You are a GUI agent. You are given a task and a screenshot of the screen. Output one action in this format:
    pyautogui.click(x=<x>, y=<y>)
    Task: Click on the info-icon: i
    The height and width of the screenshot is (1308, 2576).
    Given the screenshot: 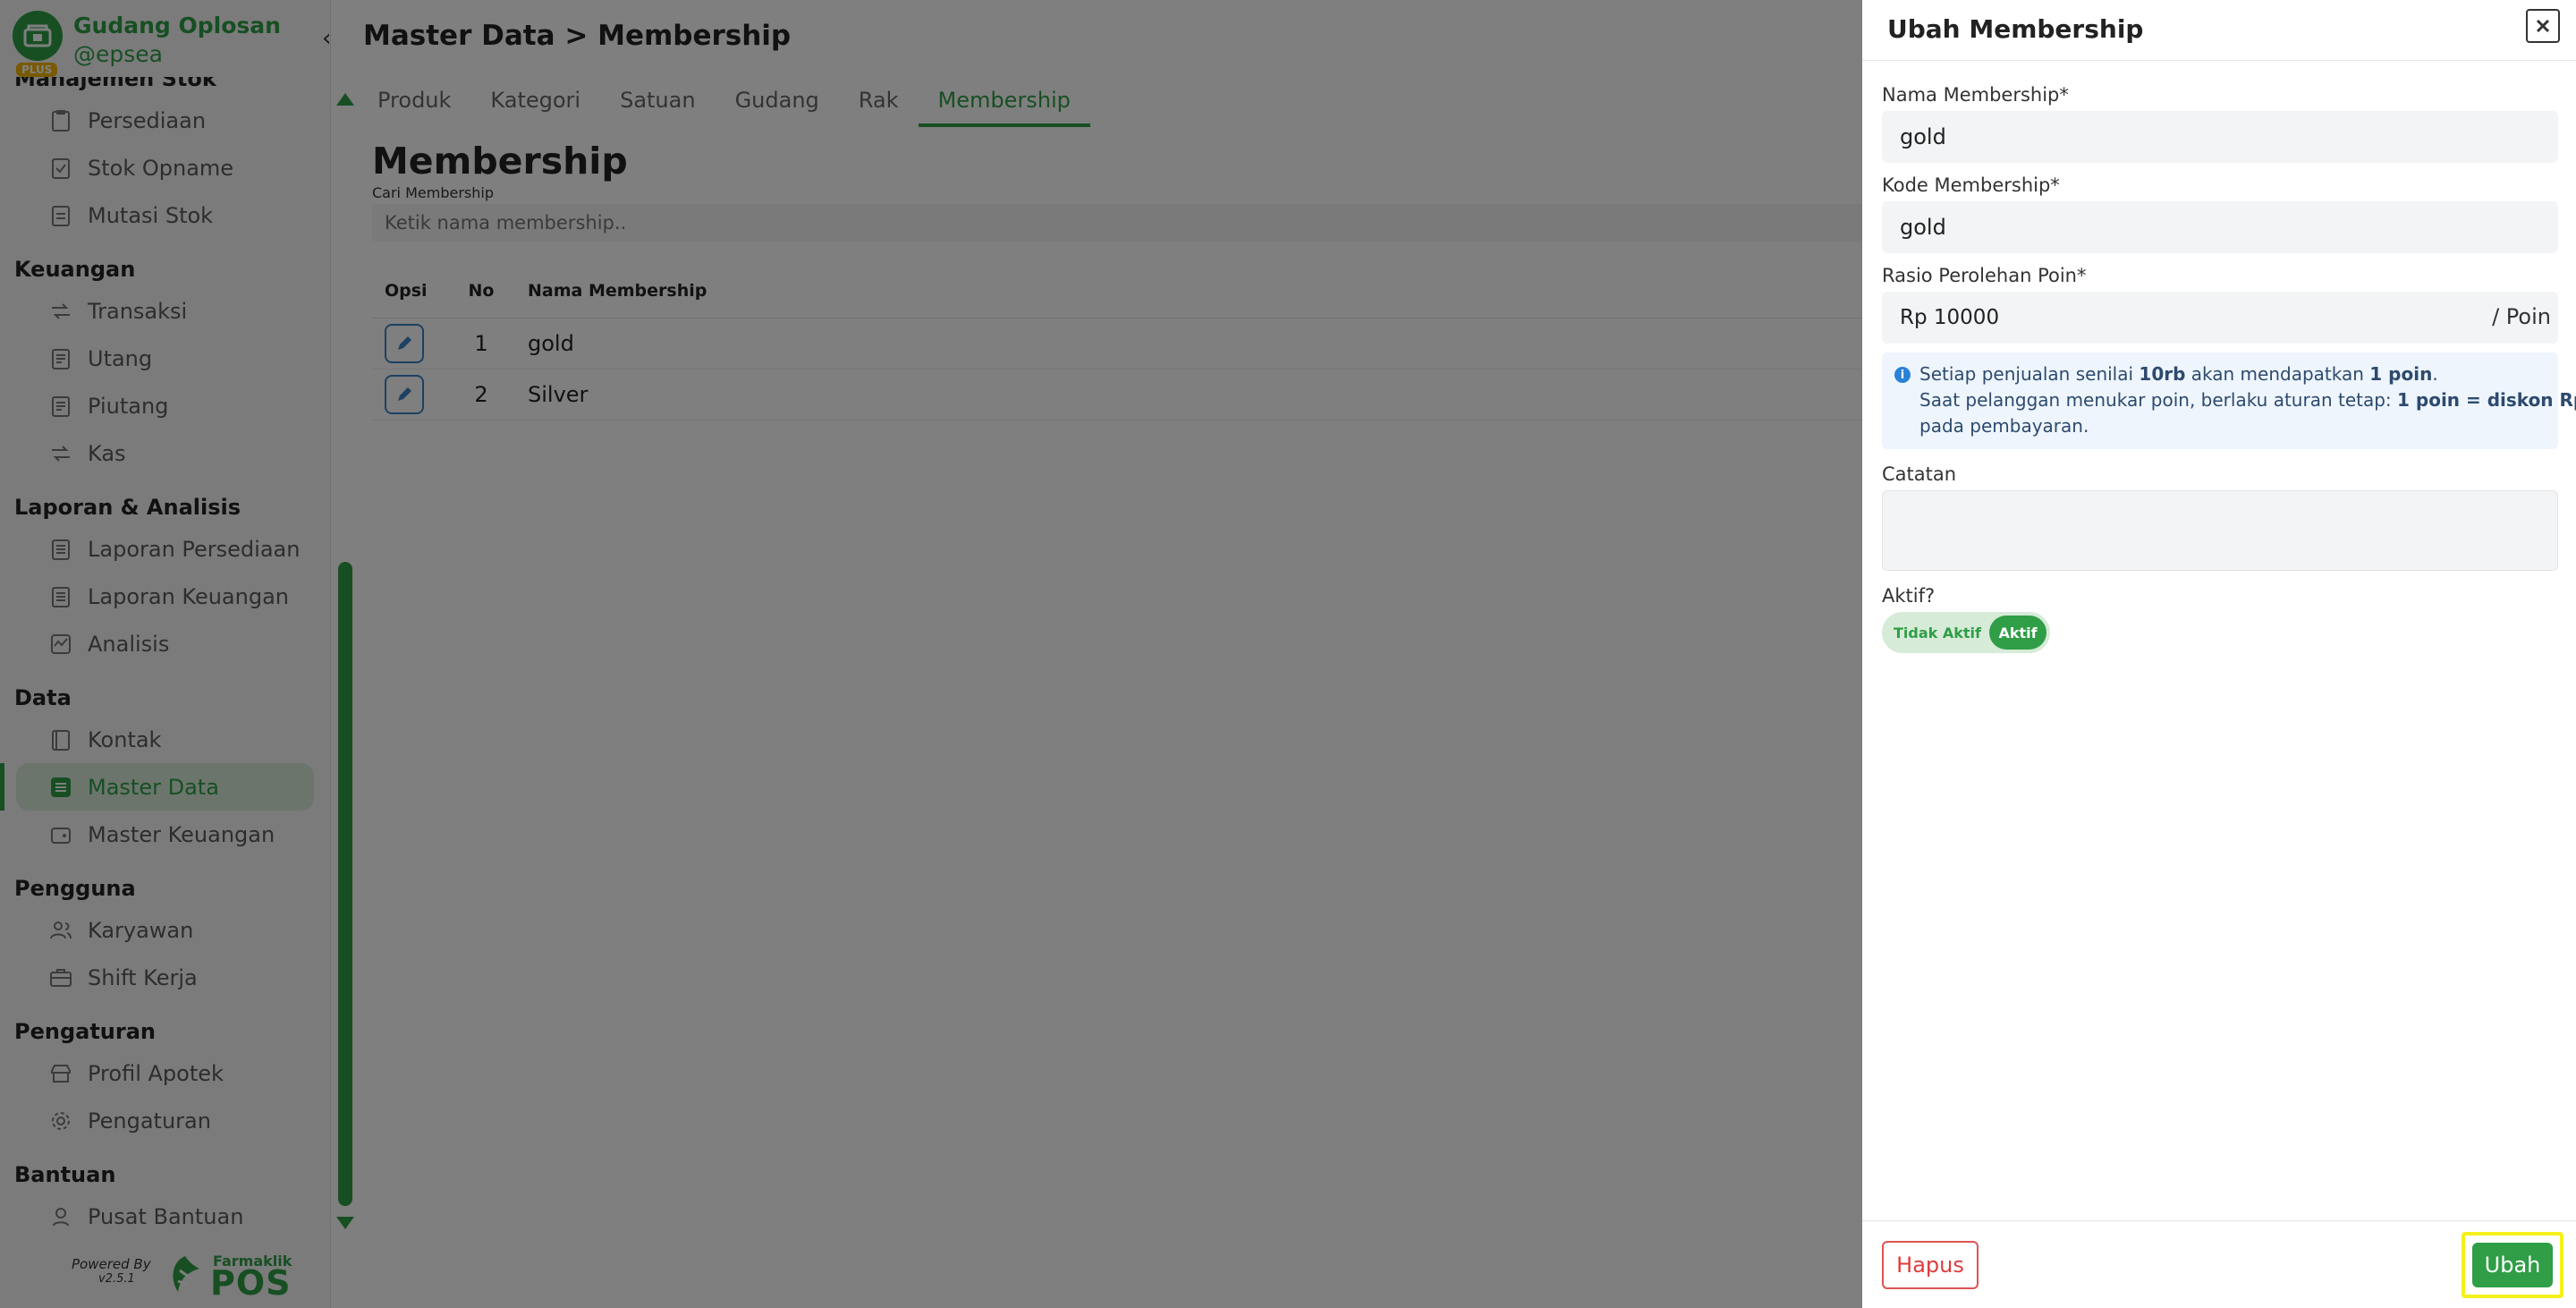 What is the action you would take?
    pyautogui.click(x=1902, y=375)
    